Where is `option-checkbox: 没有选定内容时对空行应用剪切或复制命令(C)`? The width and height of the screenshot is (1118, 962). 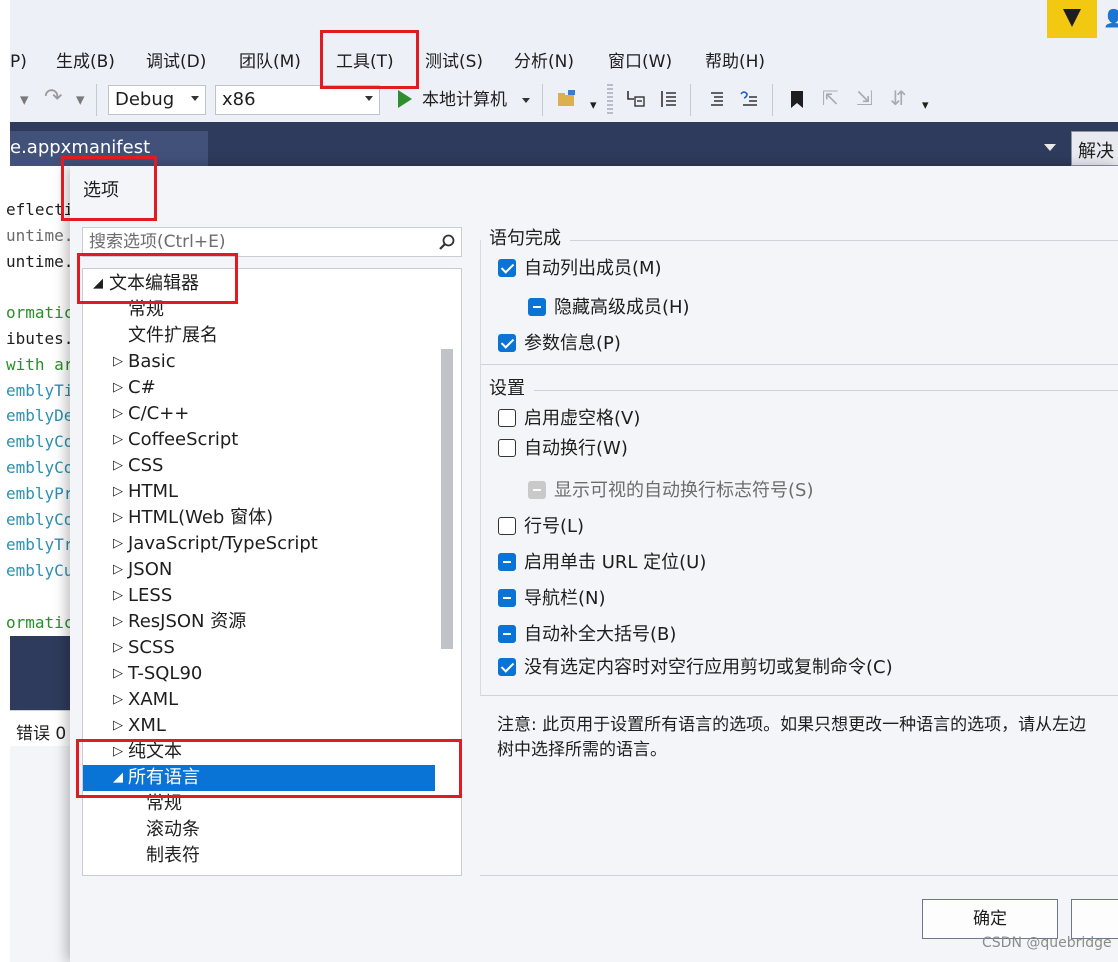 option-checkbox: 没有选定内容时对空行应用剪切或复制命令(C) is located at coordinates (798, 668).